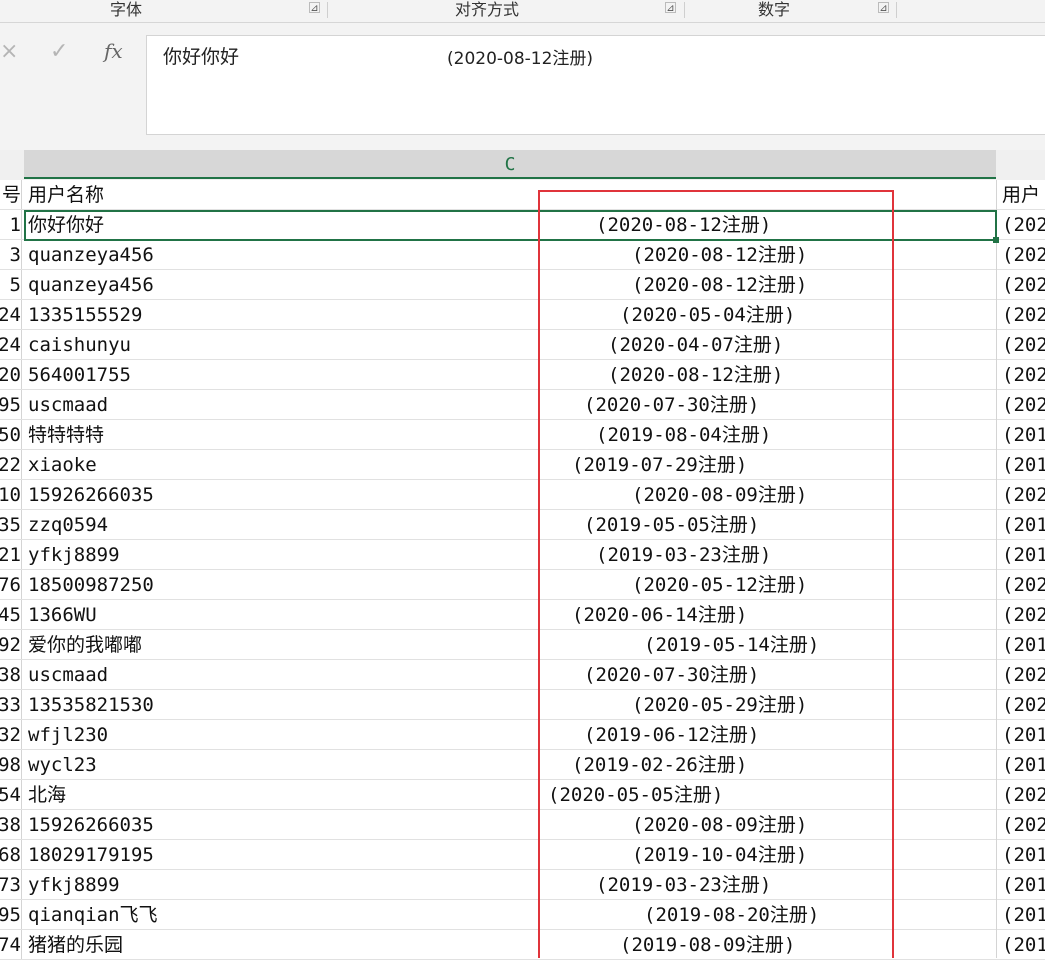  What do you see at coordinates (62, 765) in the screenshot?
I see `cell-username: wycl23` at bounding box center [62, 765].